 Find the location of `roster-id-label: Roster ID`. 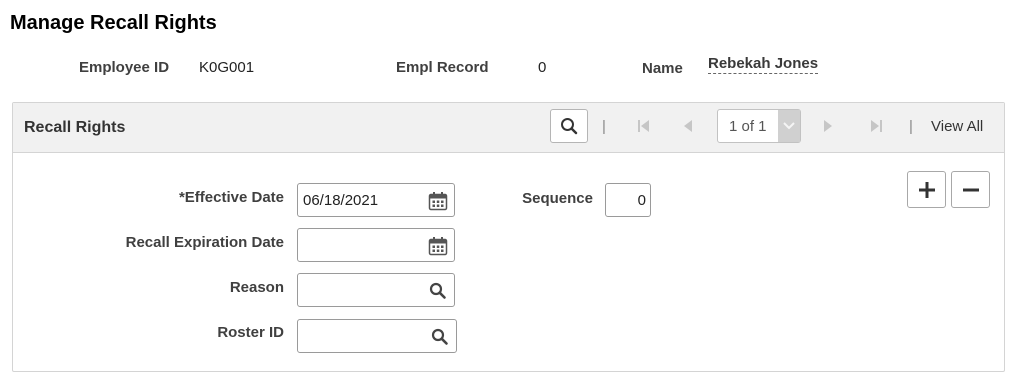

roster-id-label: Roster ID is located at coordinates (250, 332).